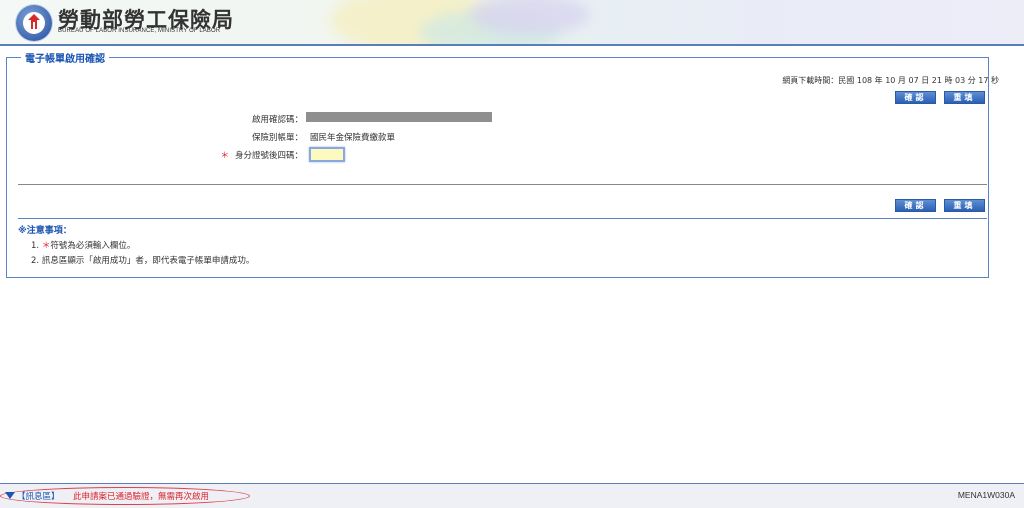  I want to click on id-last4-label-row: ＊ 身分證號後四碼：, so click(233, 155).